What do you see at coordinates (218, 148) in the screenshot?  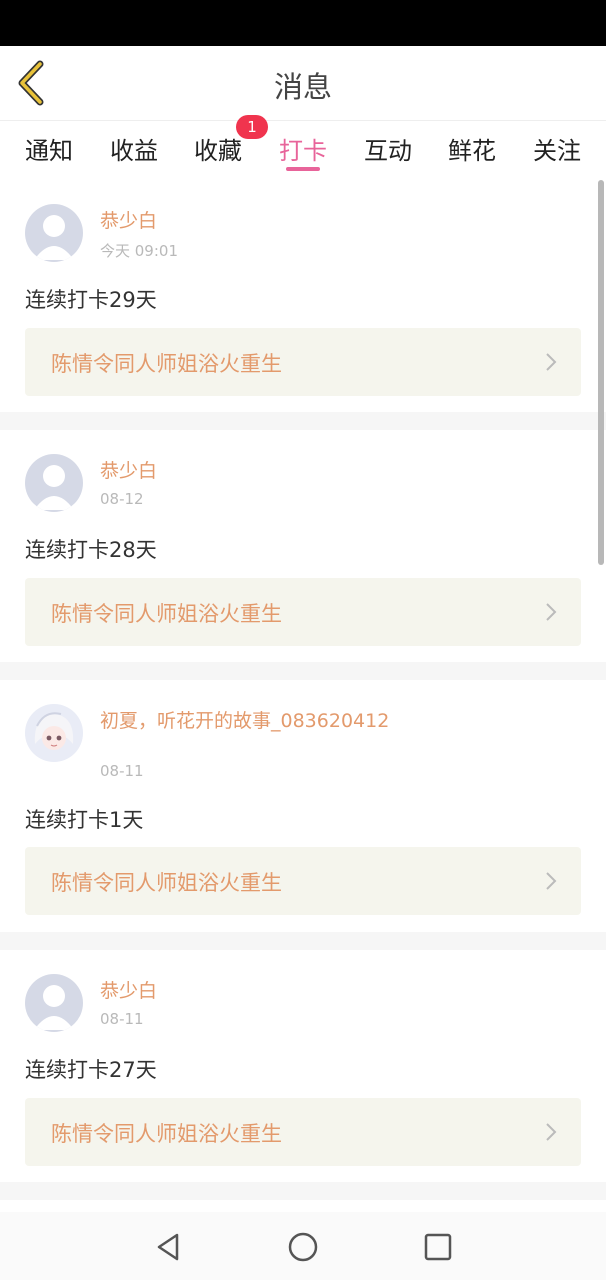 I see `tab-favorites: 收藏` at bounding box center [218, 148].